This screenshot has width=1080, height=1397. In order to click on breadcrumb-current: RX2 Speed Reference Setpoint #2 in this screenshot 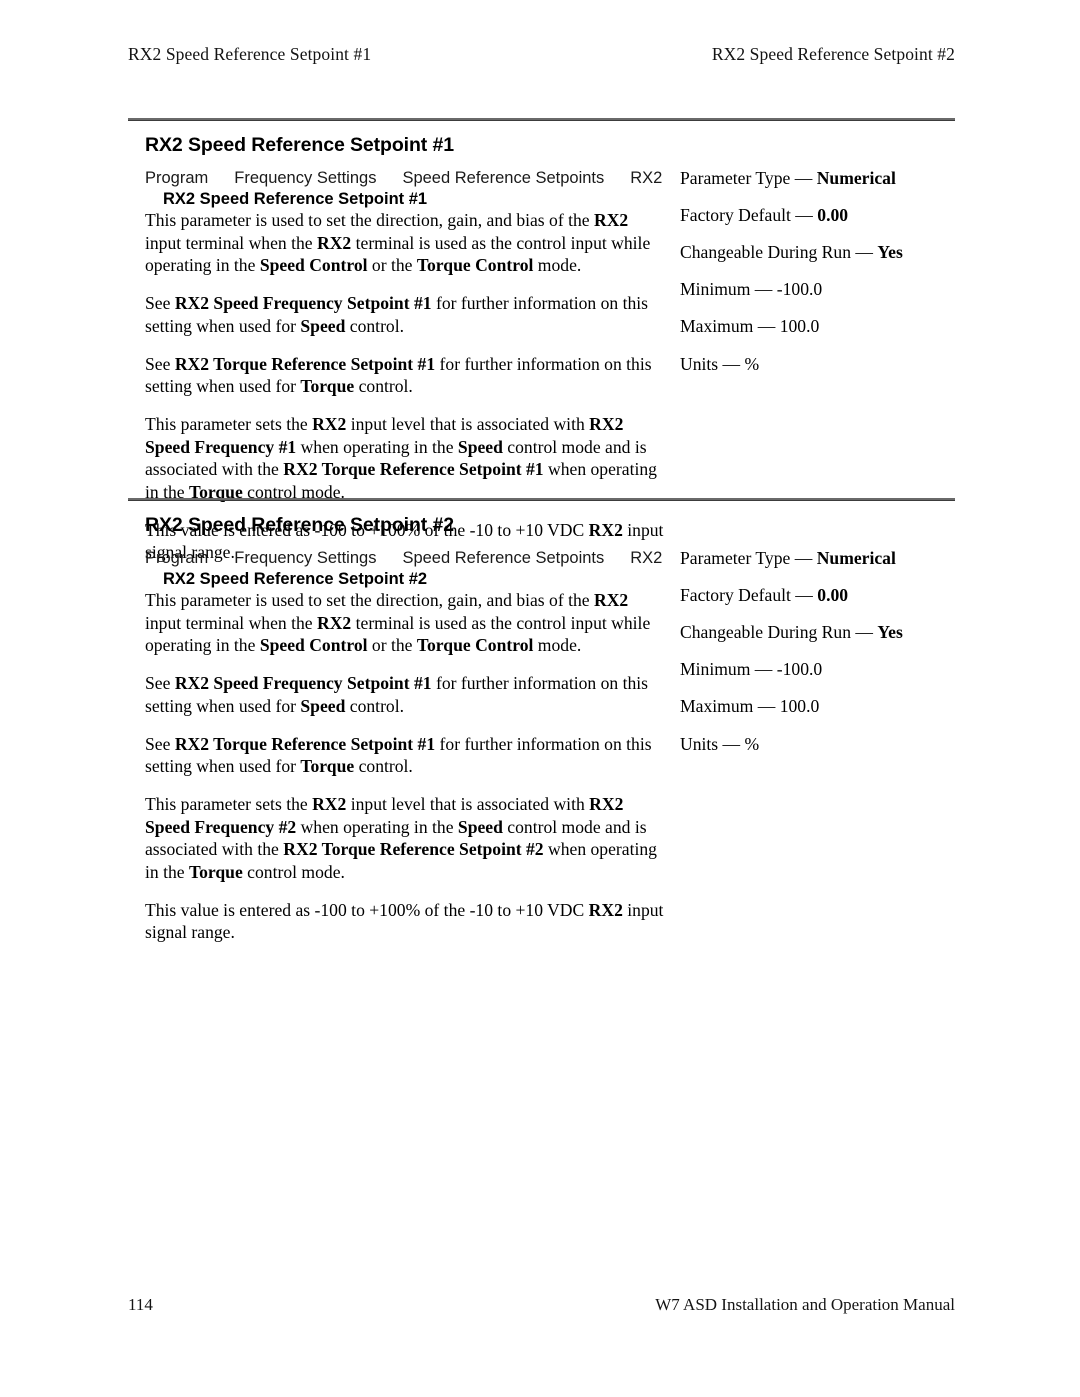, I will do `click(295, 579)`.